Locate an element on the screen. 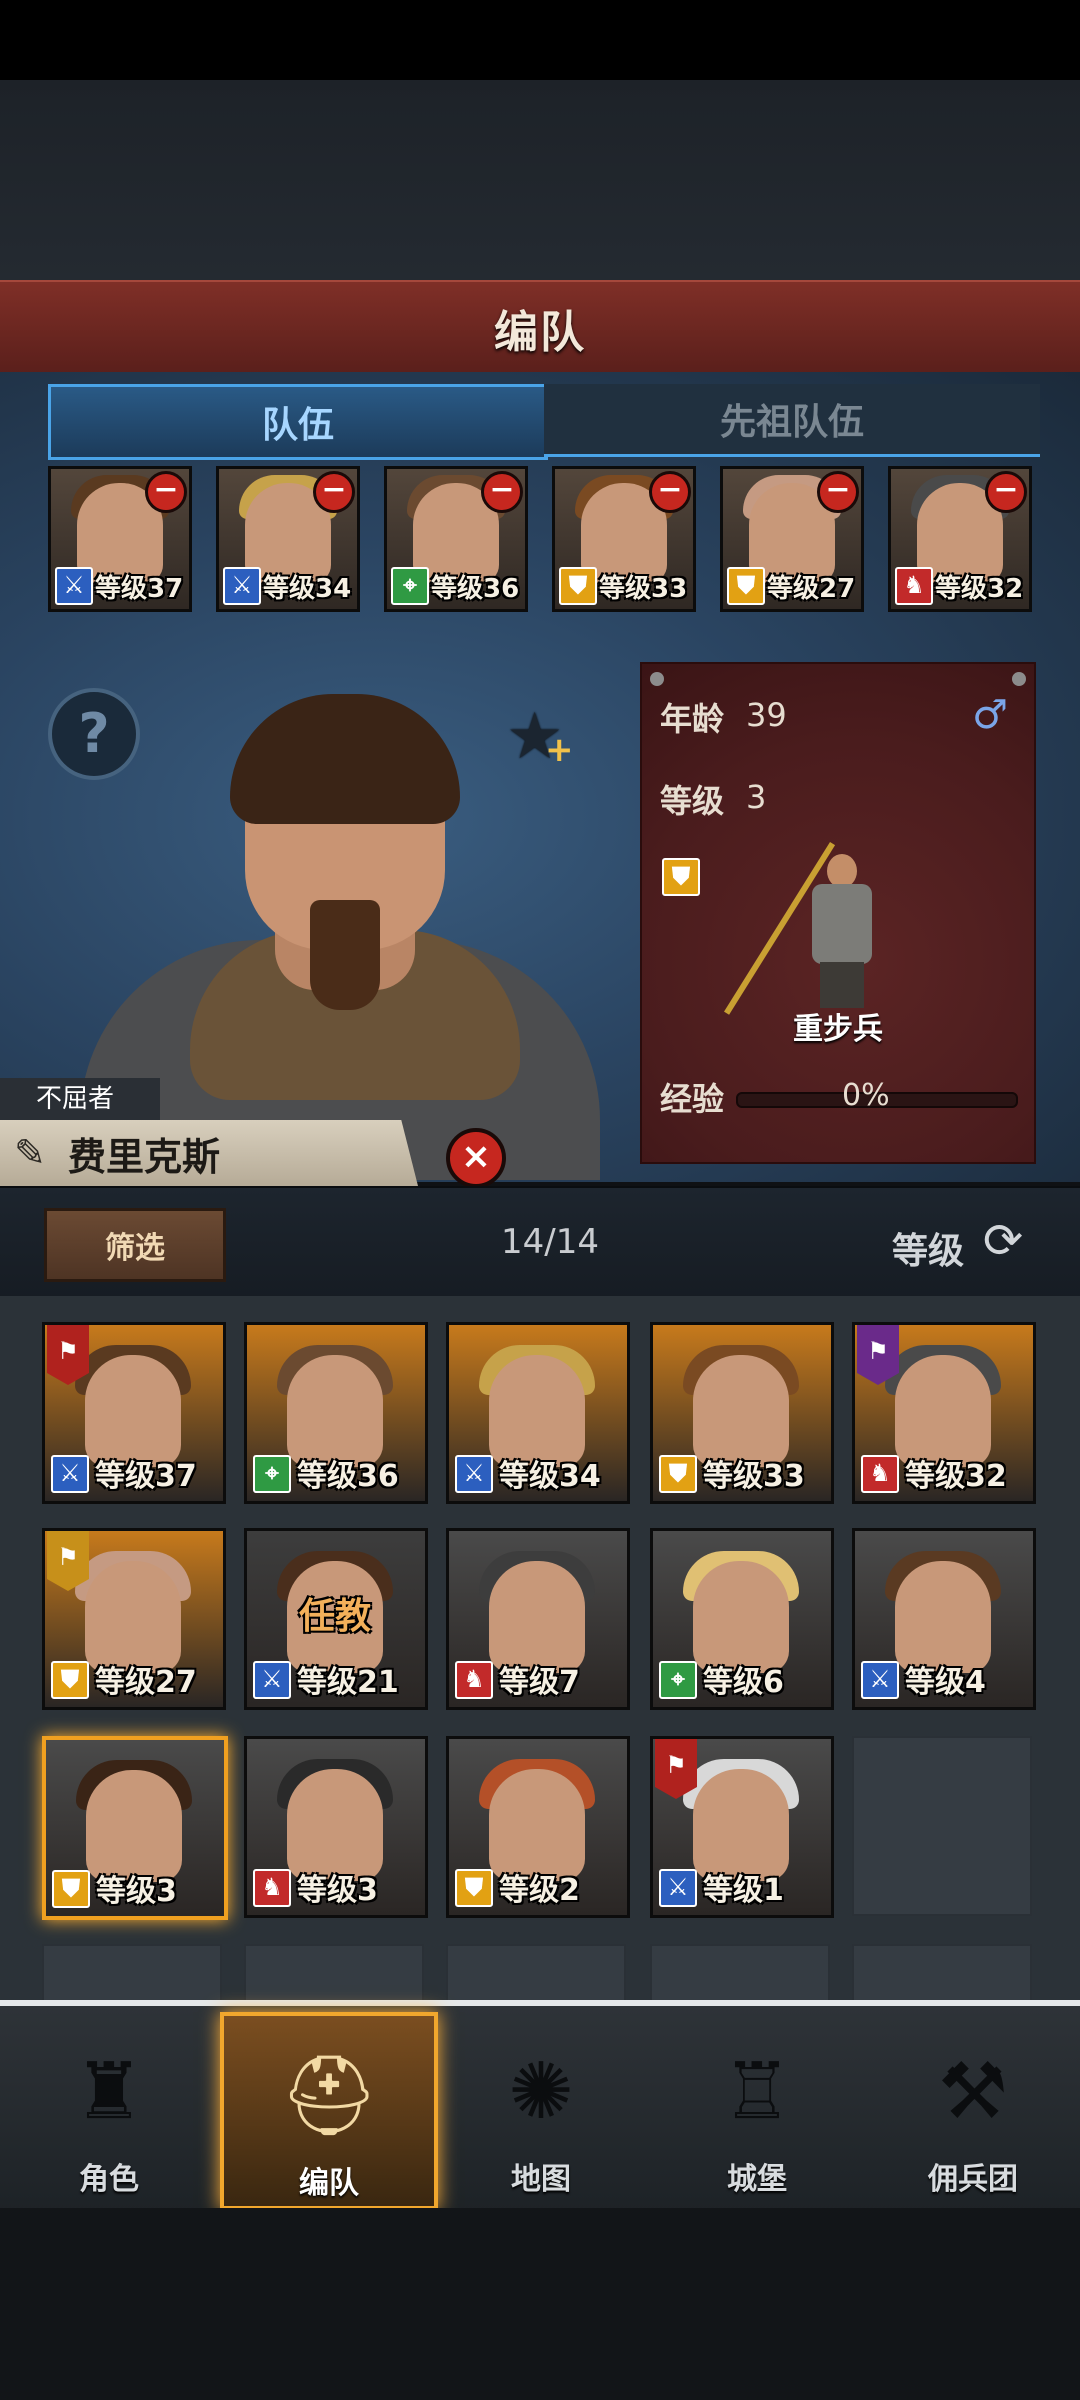  roster-hero-card: ♞ 等级3 is located at coordinates (336, 1827).